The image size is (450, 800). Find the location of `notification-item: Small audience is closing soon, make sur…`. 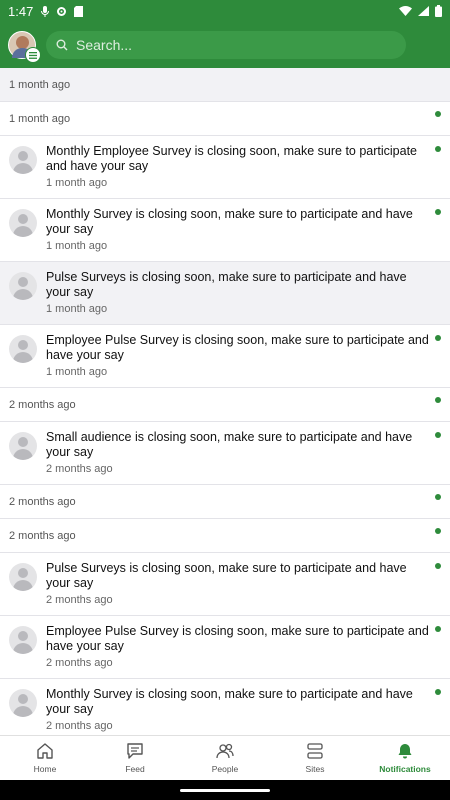

notification-item: Small audience is closing soon, make sur… is located at coordinates (225, 453).